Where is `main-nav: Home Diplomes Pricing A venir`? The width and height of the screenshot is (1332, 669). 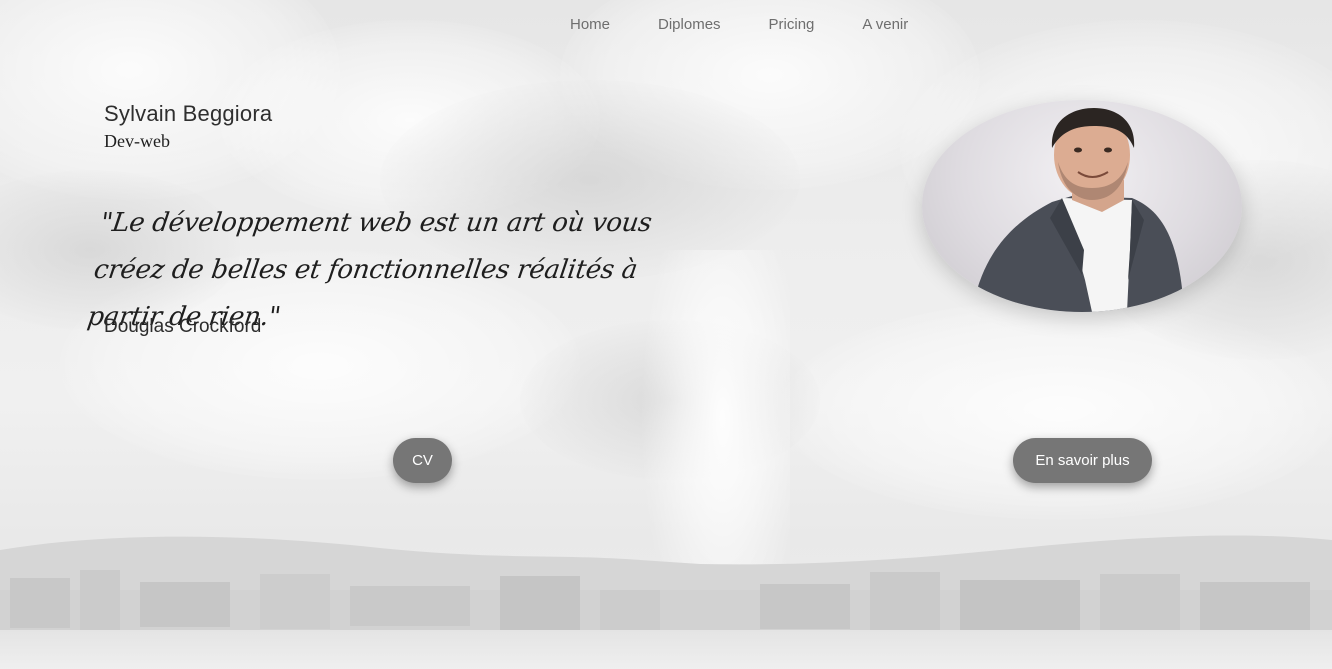 main-nav: Home Diplomes Pricing A venir is located at coordinates (739, 24).